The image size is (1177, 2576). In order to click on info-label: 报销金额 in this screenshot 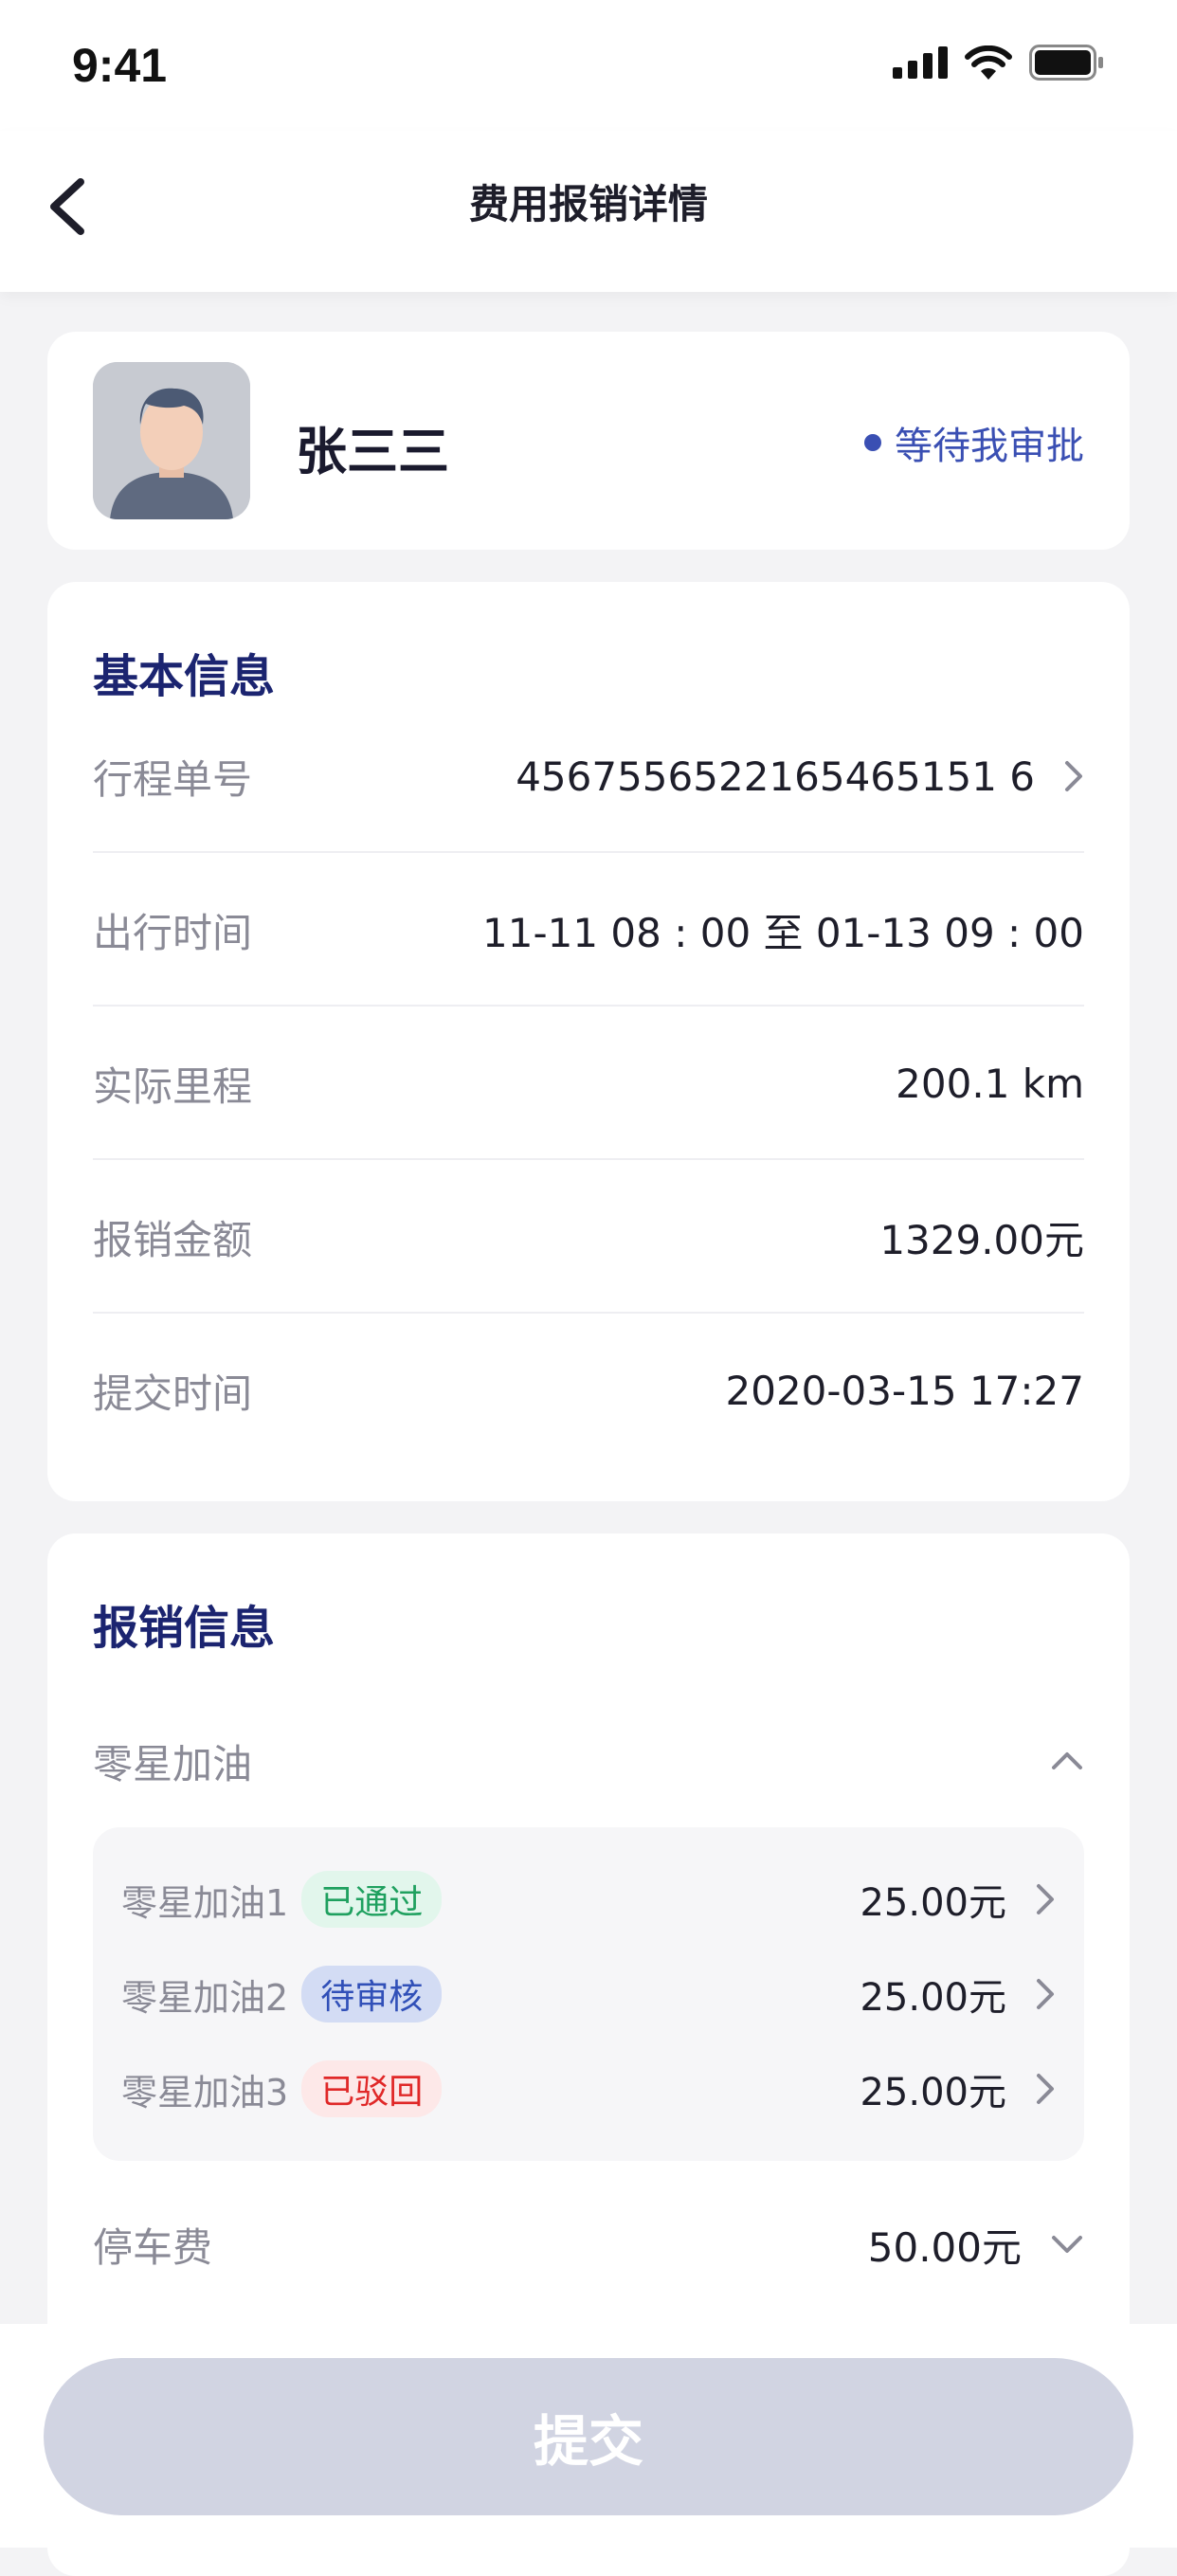, I will do `click(173, 1239)`.